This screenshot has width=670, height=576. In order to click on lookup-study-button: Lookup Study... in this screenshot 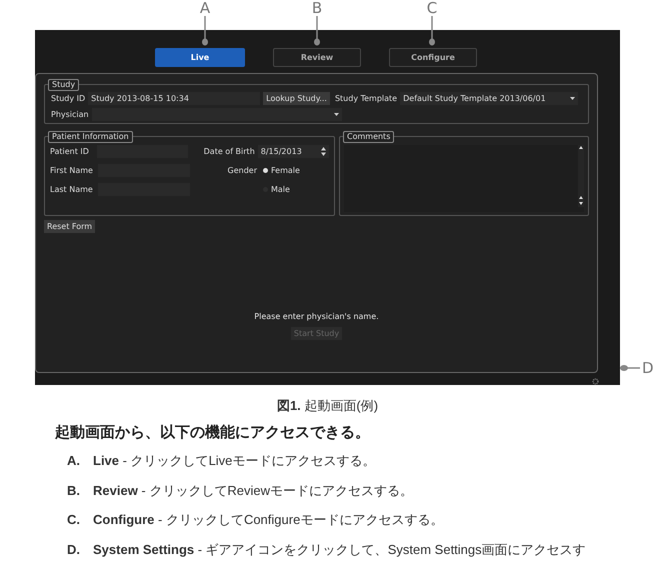, I will do `click(296, 98)`.